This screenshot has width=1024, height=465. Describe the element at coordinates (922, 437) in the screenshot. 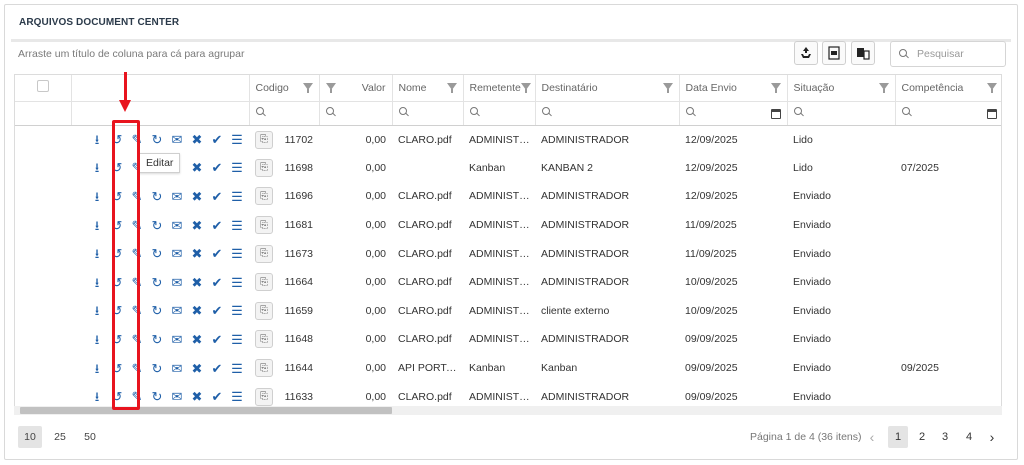

I see `page-2: 2` at that location.